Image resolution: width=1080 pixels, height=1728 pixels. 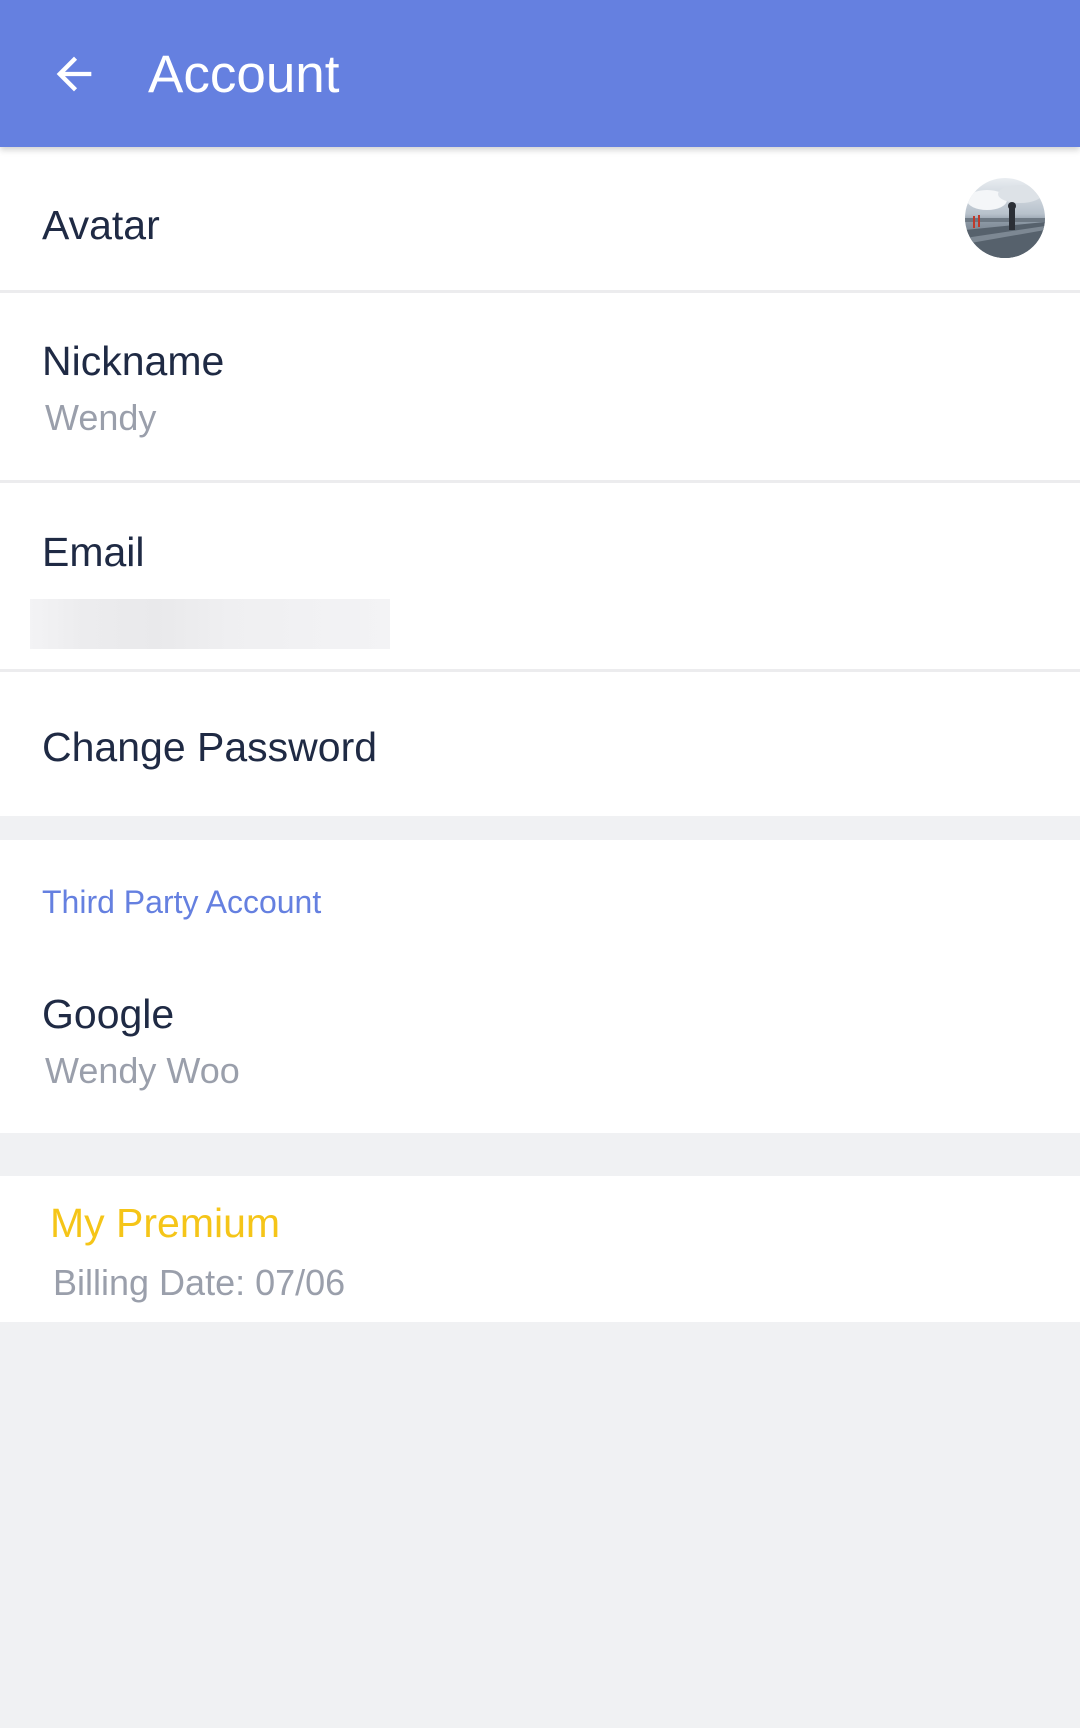 What do you see at coordinates (165, 1223) in the screenshot?
I see `premium-title: My Premium` at bounding box center [165, 1223].